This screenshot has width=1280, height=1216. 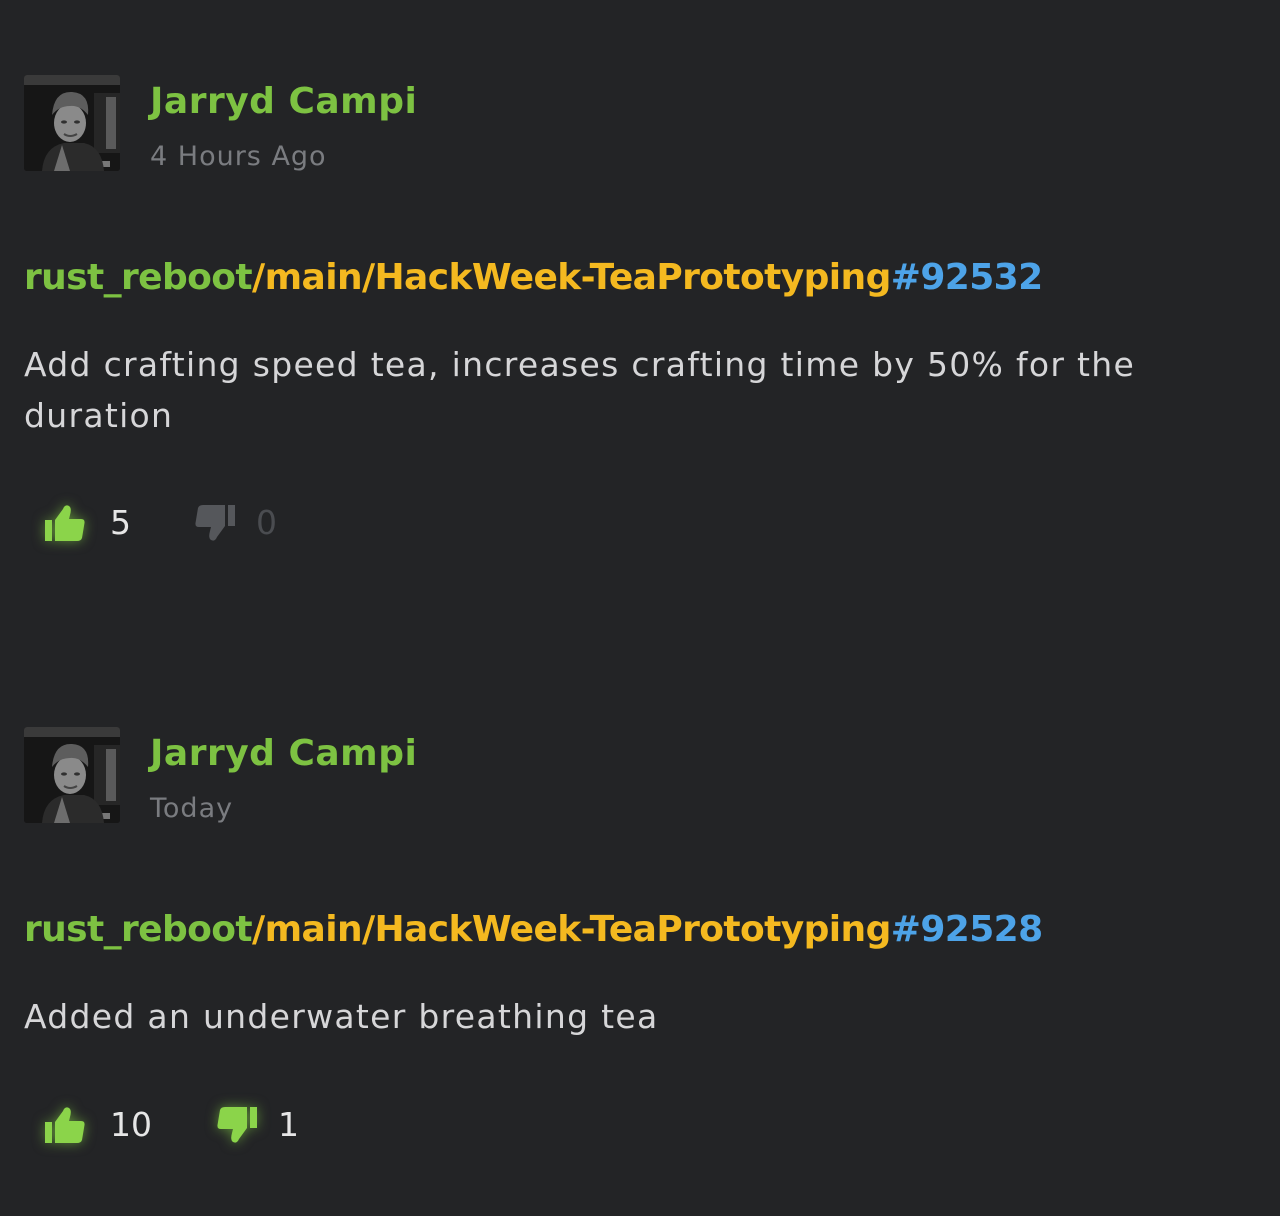 I want to click on commit-message: Added an underwater breathing tea, so click(x=341, y=1016).